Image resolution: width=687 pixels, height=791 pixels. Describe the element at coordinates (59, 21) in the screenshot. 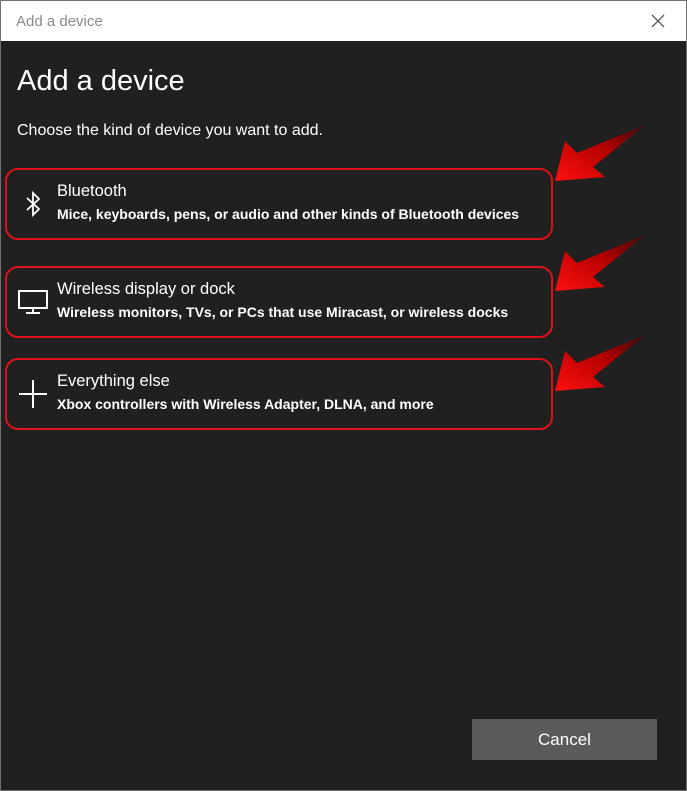

I see `window-title: Add a device` at that location.